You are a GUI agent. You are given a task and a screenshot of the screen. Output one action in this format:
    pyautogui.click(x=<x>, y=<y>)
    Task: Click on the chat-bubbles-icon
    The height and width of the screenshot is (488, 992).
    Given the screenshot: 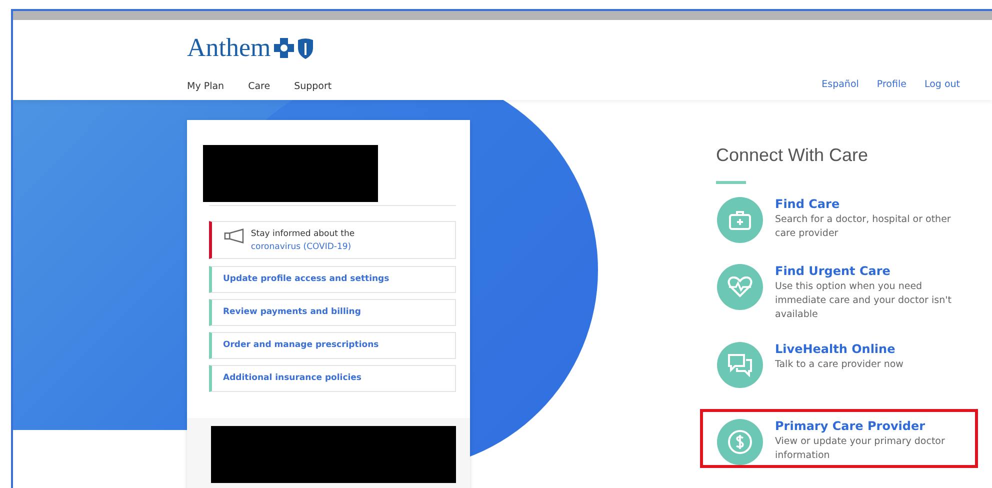 What is the action you would take?
    pyautogui.click(x=740, y=365)
    